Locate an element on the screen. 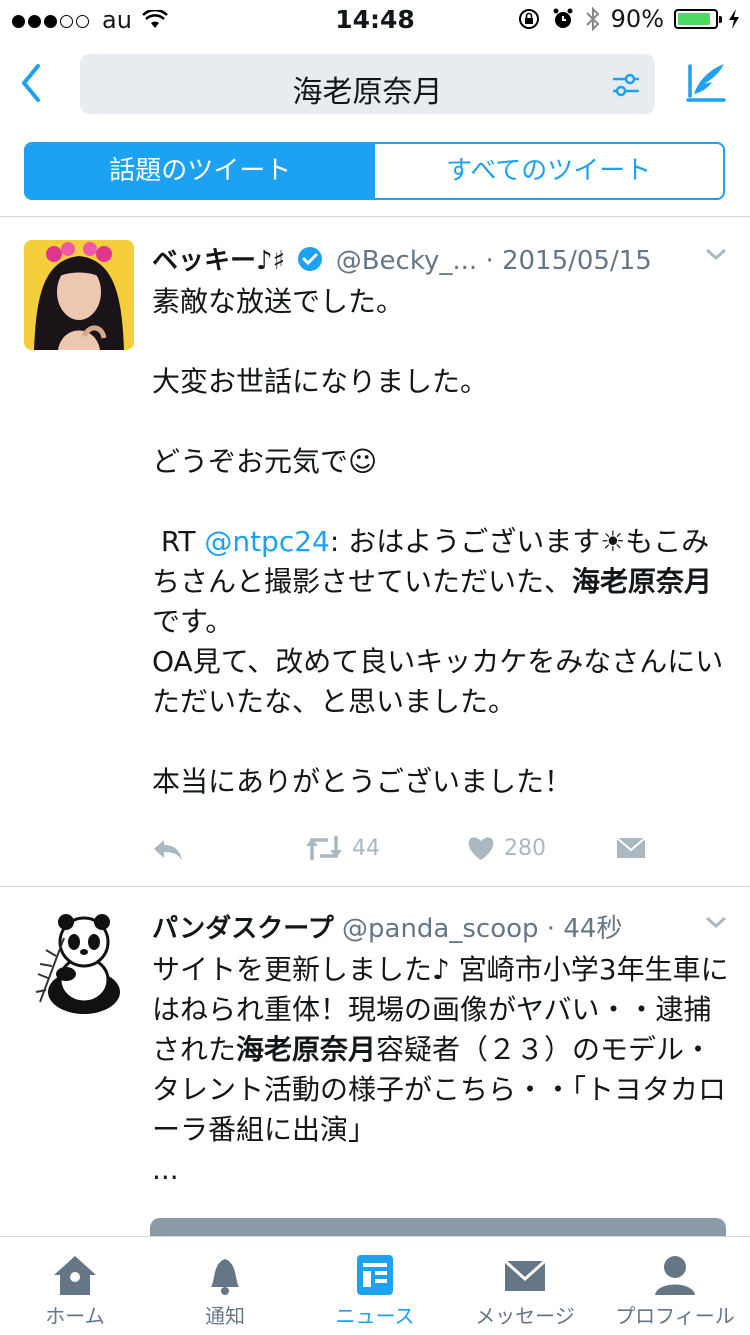 This screenshot has height=1335, width=750. back-icon is located at coordinates (32, 83).